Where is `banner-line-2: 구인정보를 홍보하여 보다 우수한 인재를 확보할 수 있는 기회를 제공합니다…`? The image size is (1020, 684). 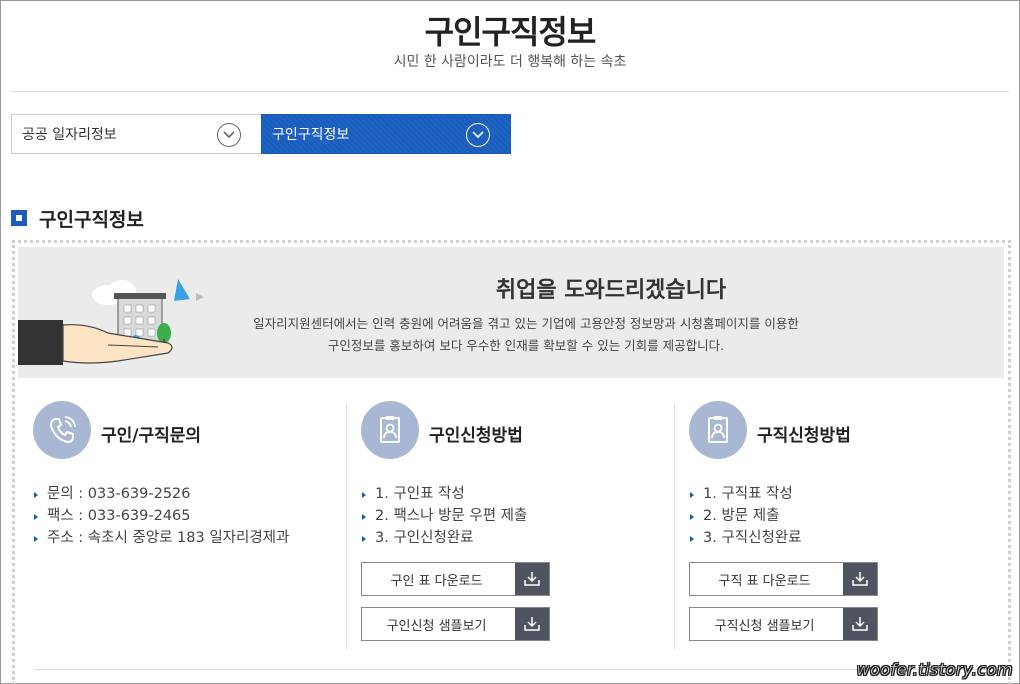 banner-line-2: 구인정보를 홍보하여 보다 우수한 인재를 확보할 수 있는 기회를 제공합니다… is located at coordinates (526, 345).